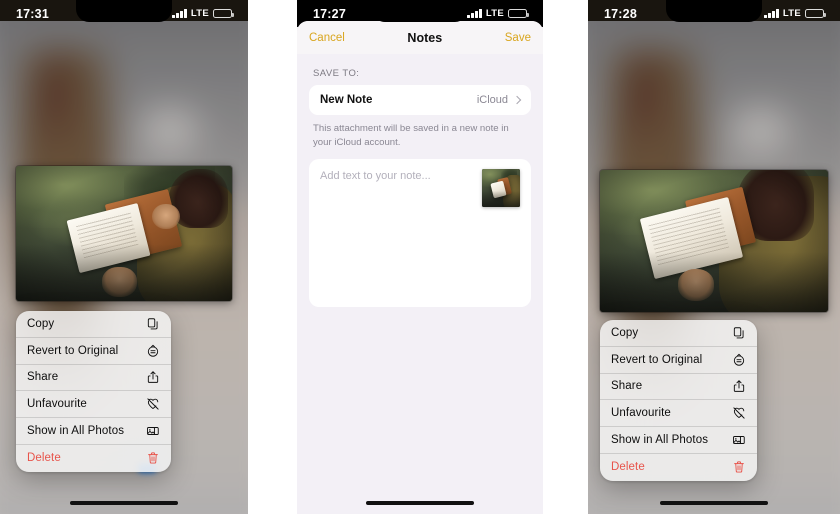  What do you see at coordinates (346, 100) in the screenshot?
I see `destination-name: New Note` at bounding box center [346, 100].